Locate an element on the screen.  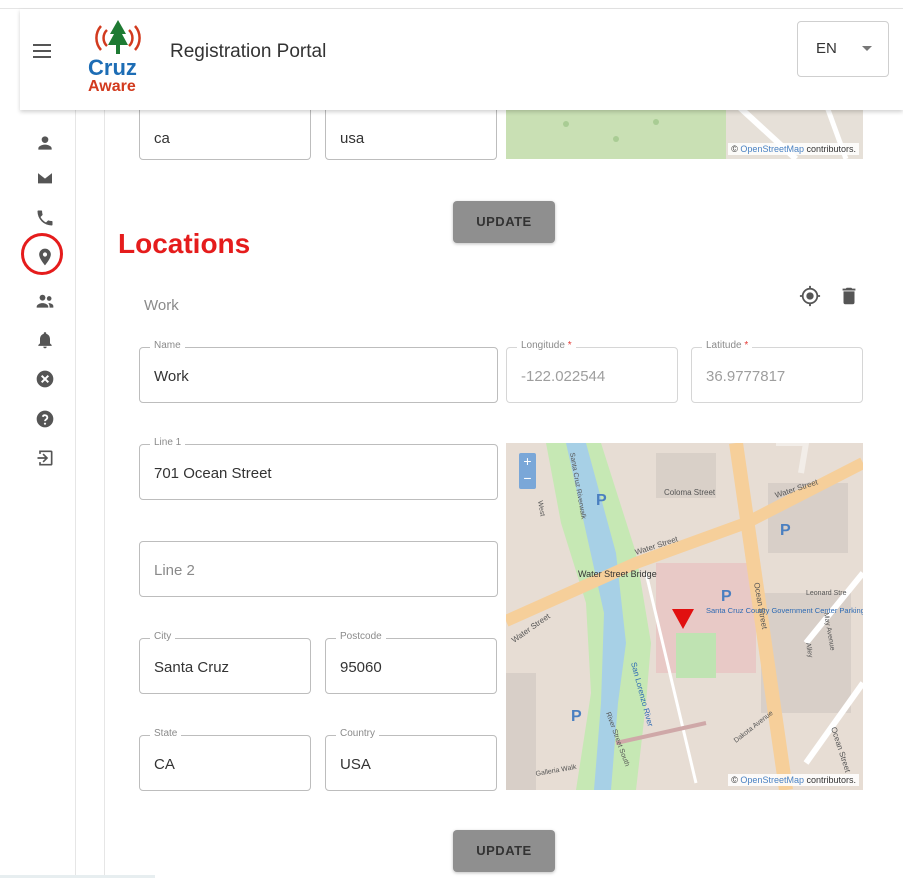
cancel-icon is located at coordinates (45, 379).